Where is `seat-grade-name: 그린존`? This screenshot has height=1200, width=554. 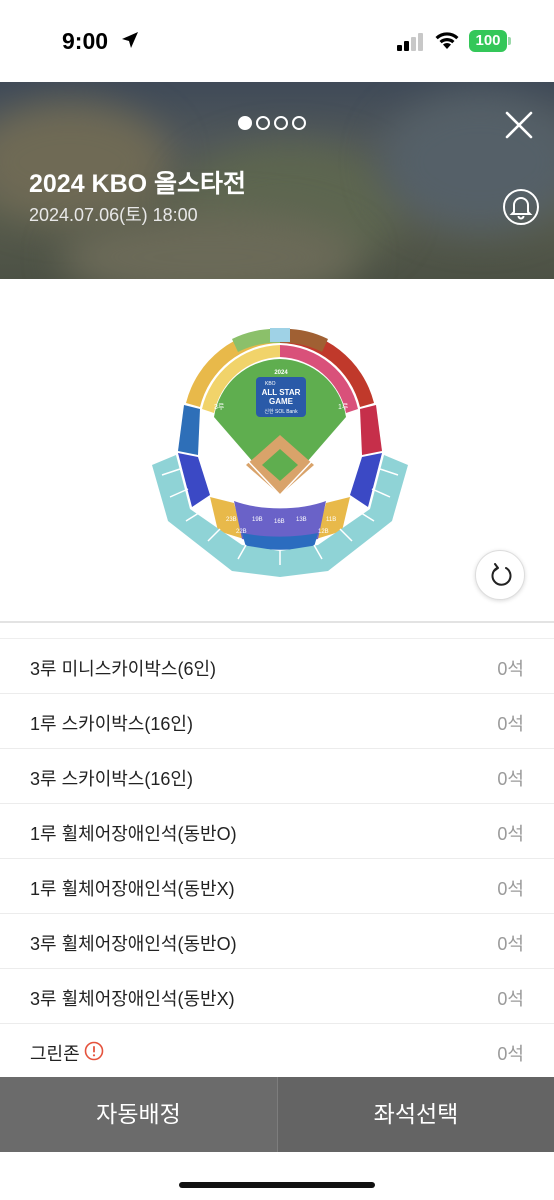
seat-grade-name: 그린존 is located at coordinates (55, 1054).